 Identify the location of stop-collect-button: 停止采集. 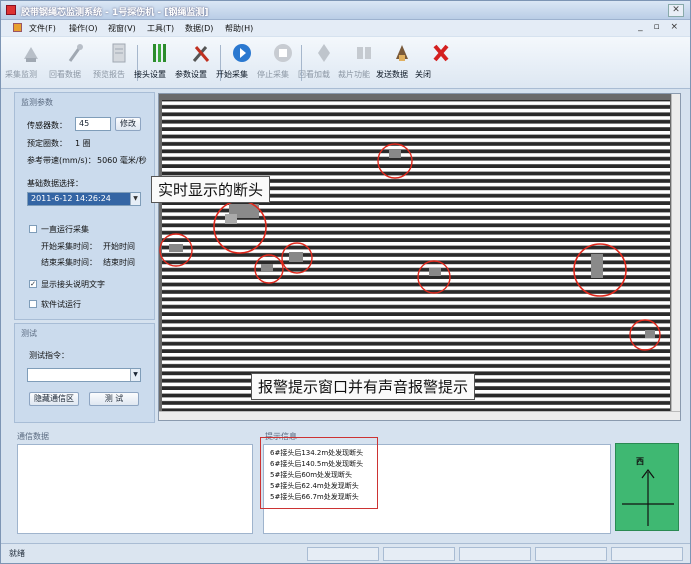
(280, 63).